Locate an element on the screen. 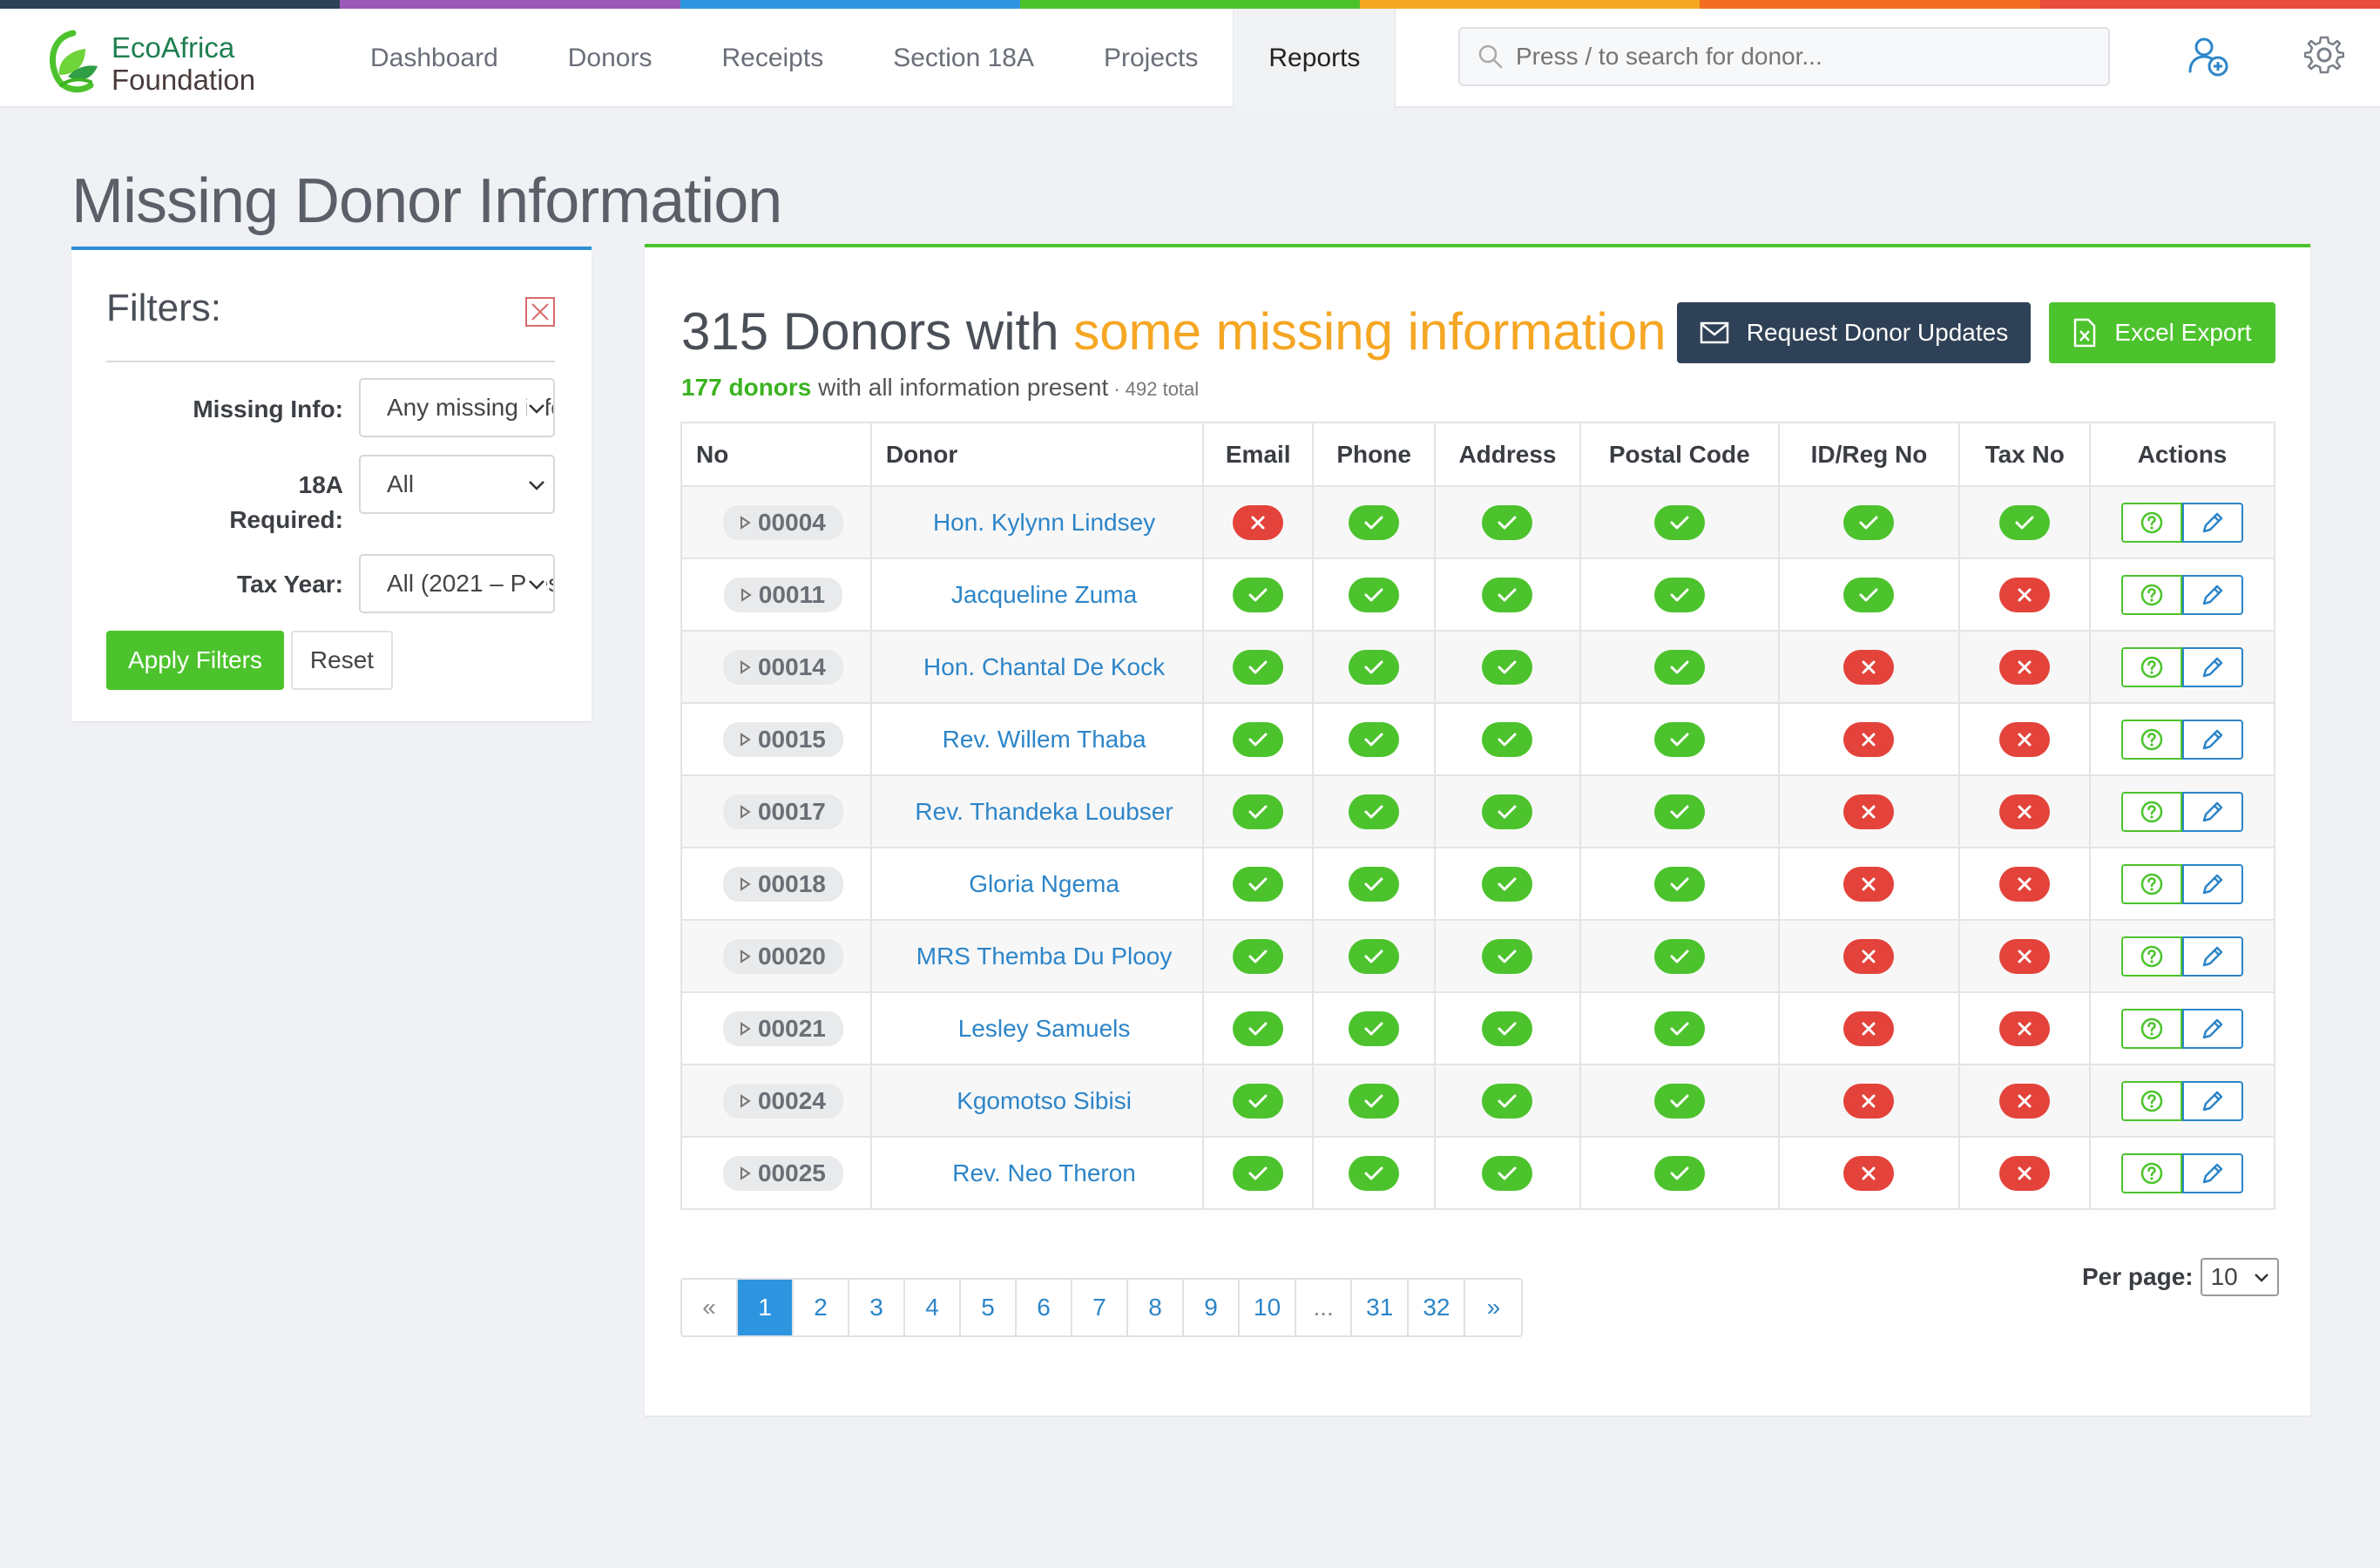 The image size is (2380, 1568). pagination-page-button: 32 is located at coordinates (1437, 1307).